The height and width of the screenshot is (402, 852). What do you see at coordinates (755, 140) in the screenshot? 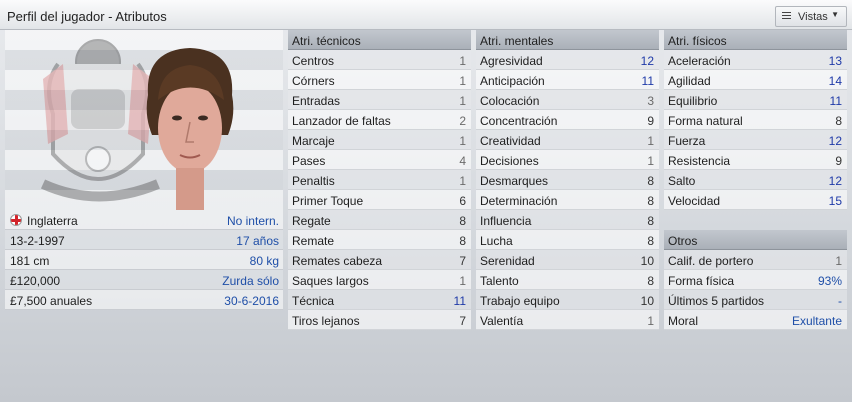
I see `attribute-row: Fuerza 12` at bounding box center [755, 140].